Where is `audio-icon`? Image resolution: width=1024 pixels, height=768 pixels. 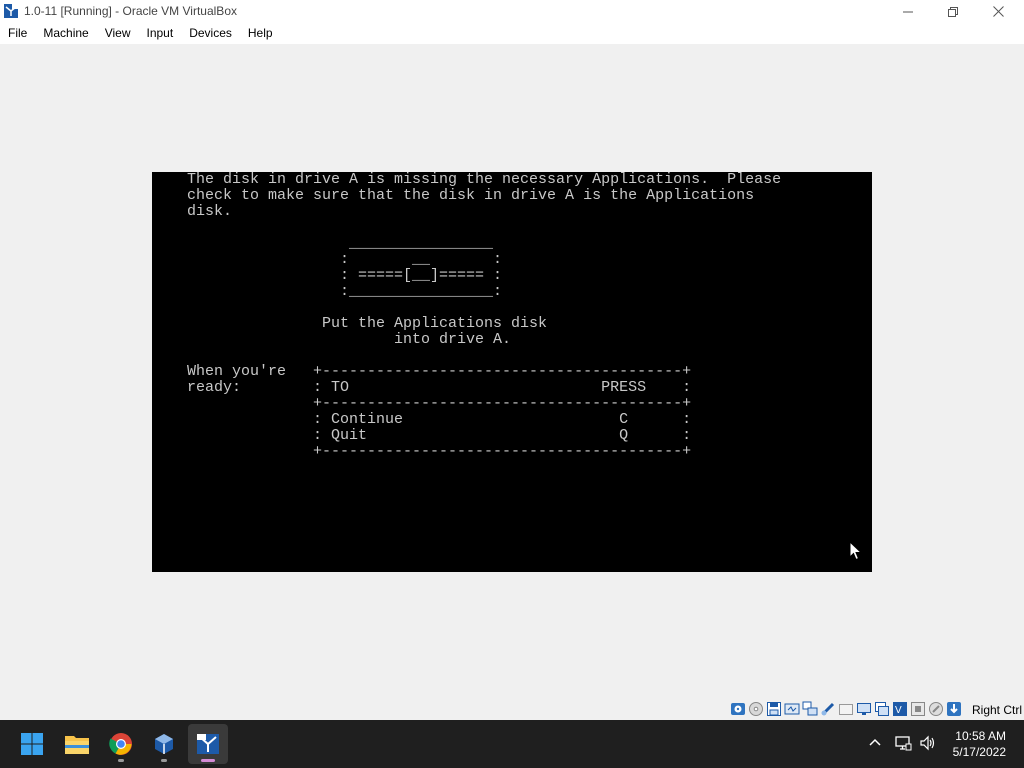 audio-icon is located at coordinates (792, 709).